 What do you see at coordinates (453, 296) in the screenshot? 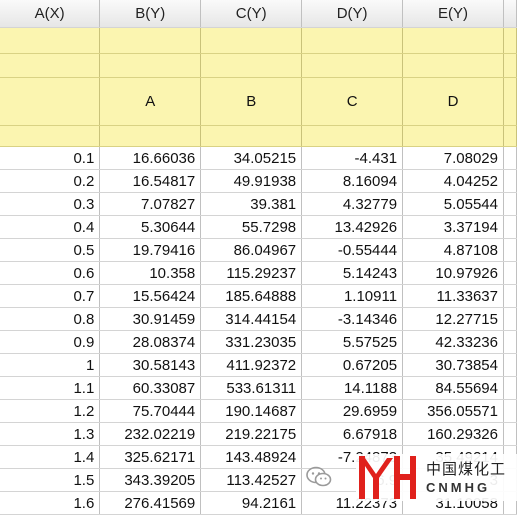
I see `data-cell: 11.33637` at bounding box center [453, 296].